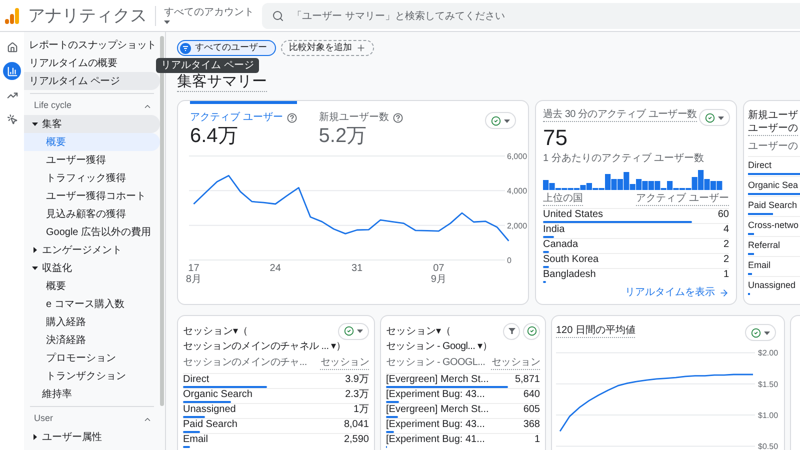 Image resolution: width=800 pixels, height=450 pixels. What do you see at coordinates (209, 15) in the screenshot?
I see `account-selector: すべてのアカウント` at bounding box center [209, 15].